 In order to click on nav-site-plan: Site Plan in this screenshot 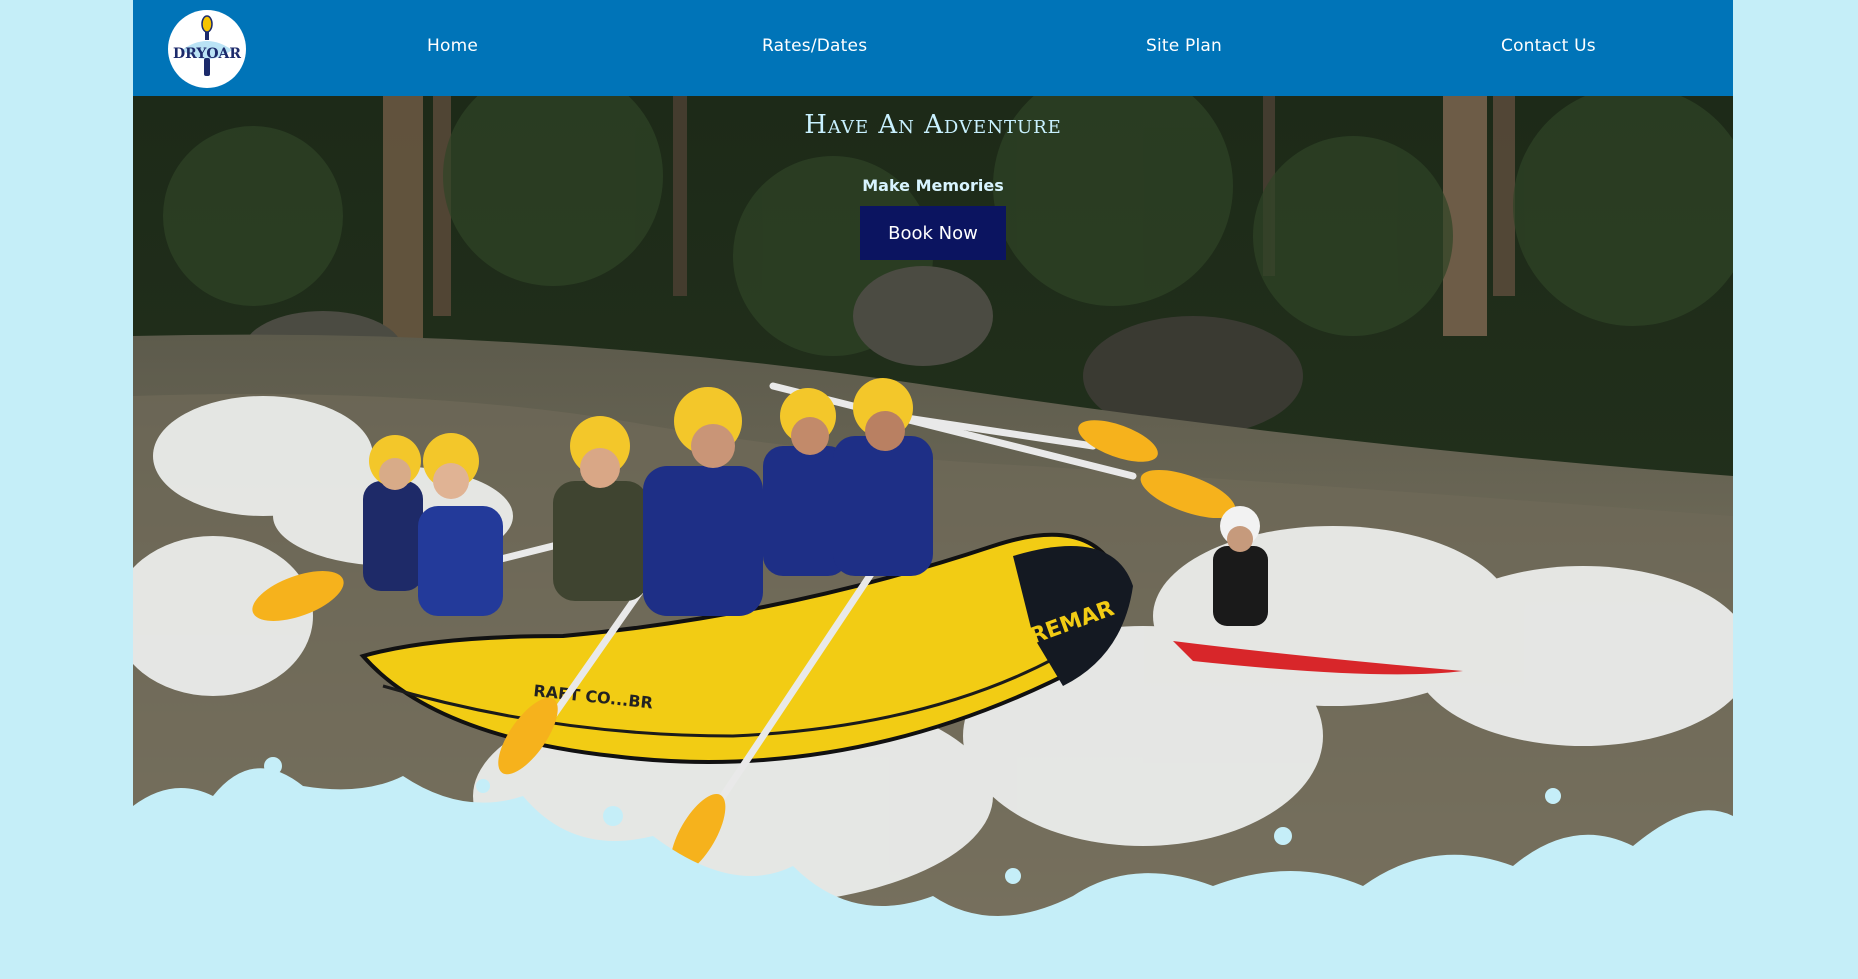, I will do `click(1184, 46)`.